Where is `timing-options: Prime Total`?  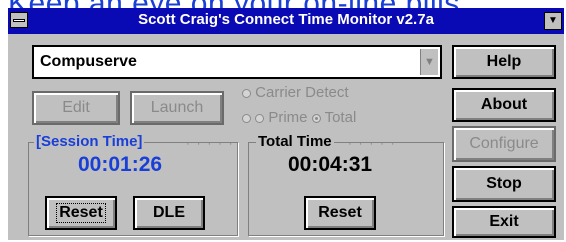 timing-options: Prime Total is located at coordinates (299, 117).